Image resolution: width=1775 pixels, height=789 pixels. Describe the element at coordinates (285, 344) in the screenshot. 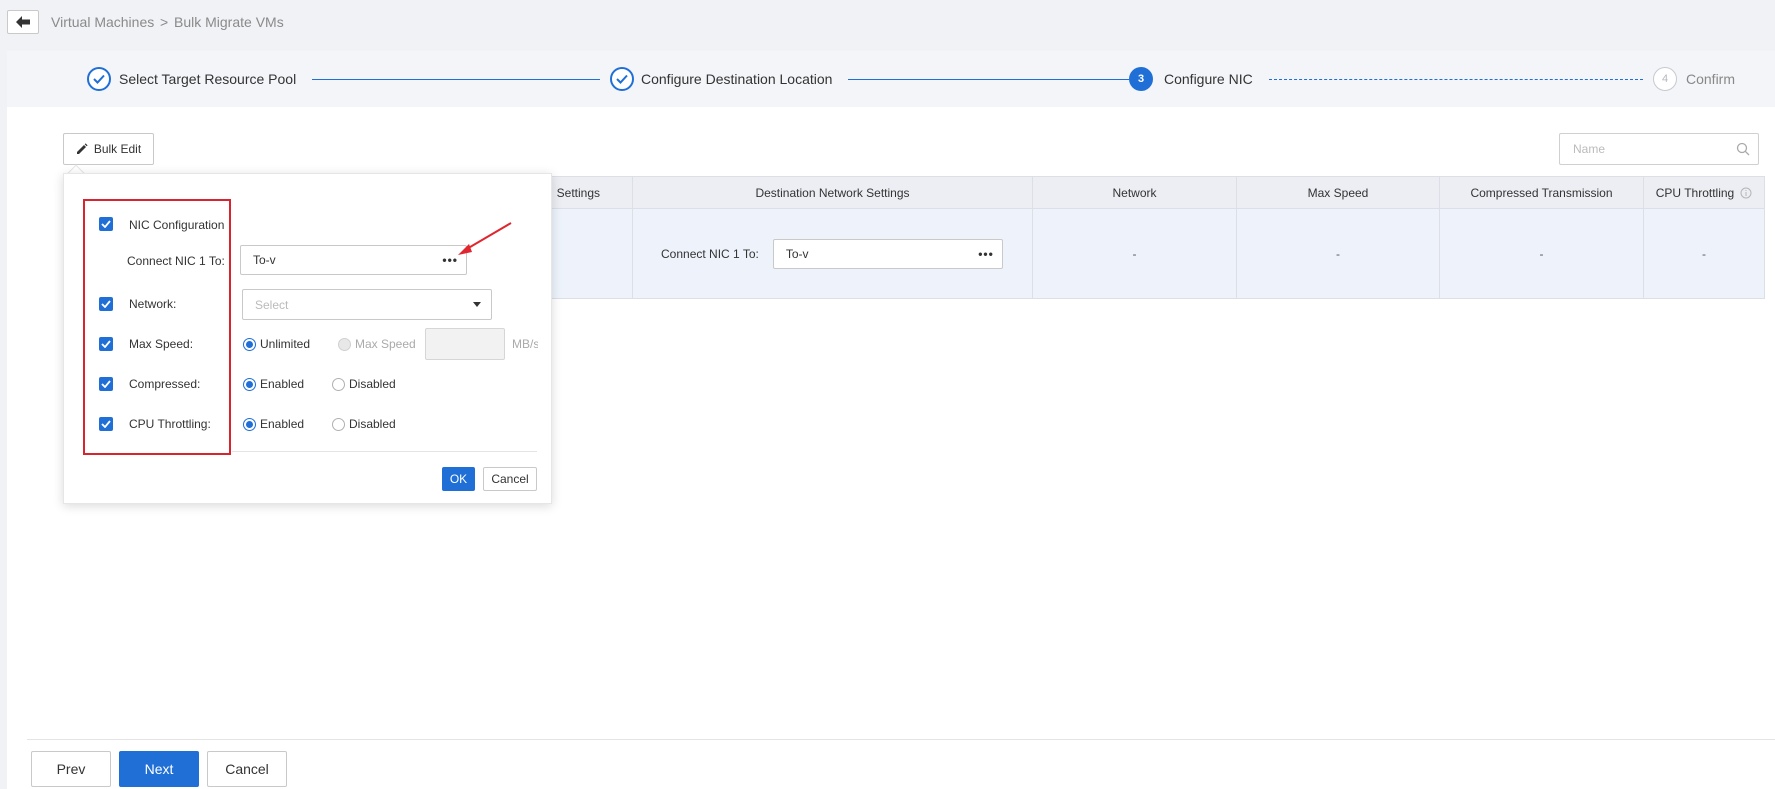

I see `speed-unlimited-label: Unlimited` at that location.